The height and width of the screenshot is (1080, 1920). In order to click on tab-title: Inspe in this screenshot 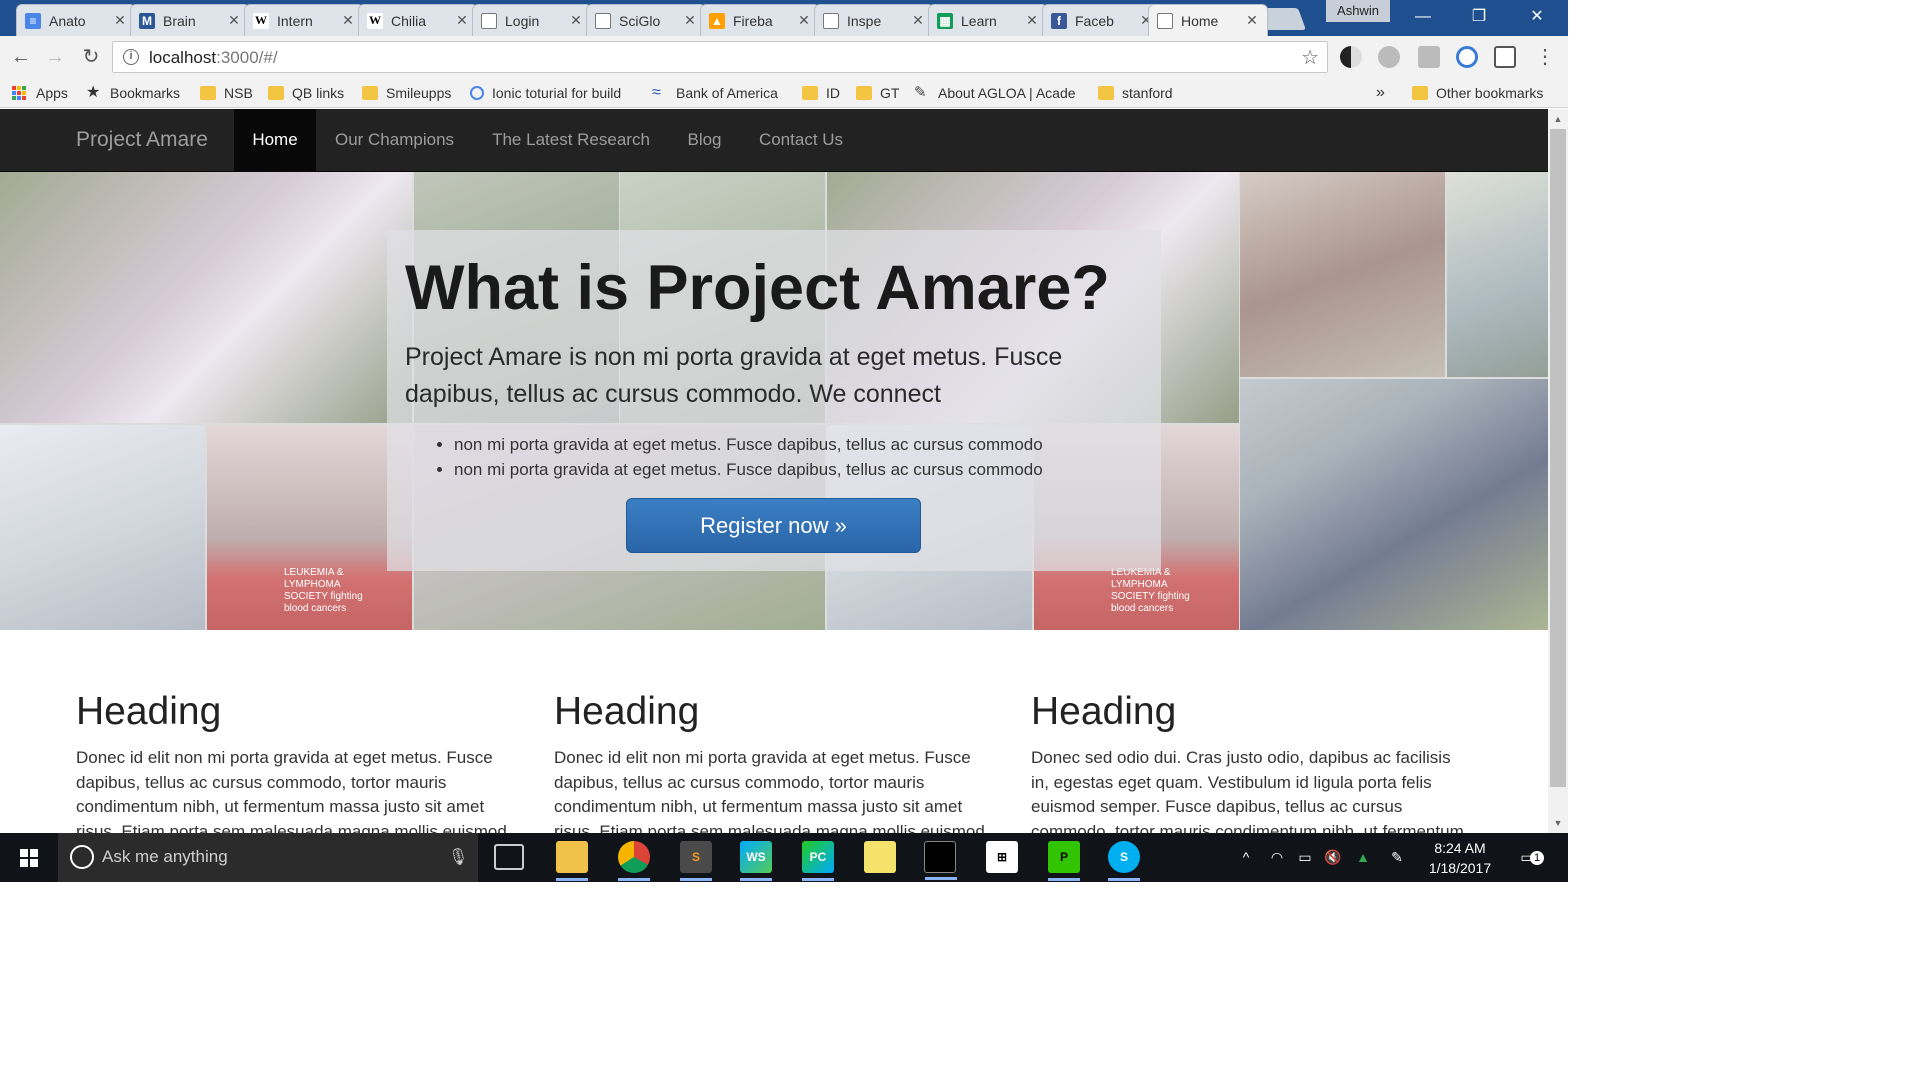, I will do `click(864, 20)`.